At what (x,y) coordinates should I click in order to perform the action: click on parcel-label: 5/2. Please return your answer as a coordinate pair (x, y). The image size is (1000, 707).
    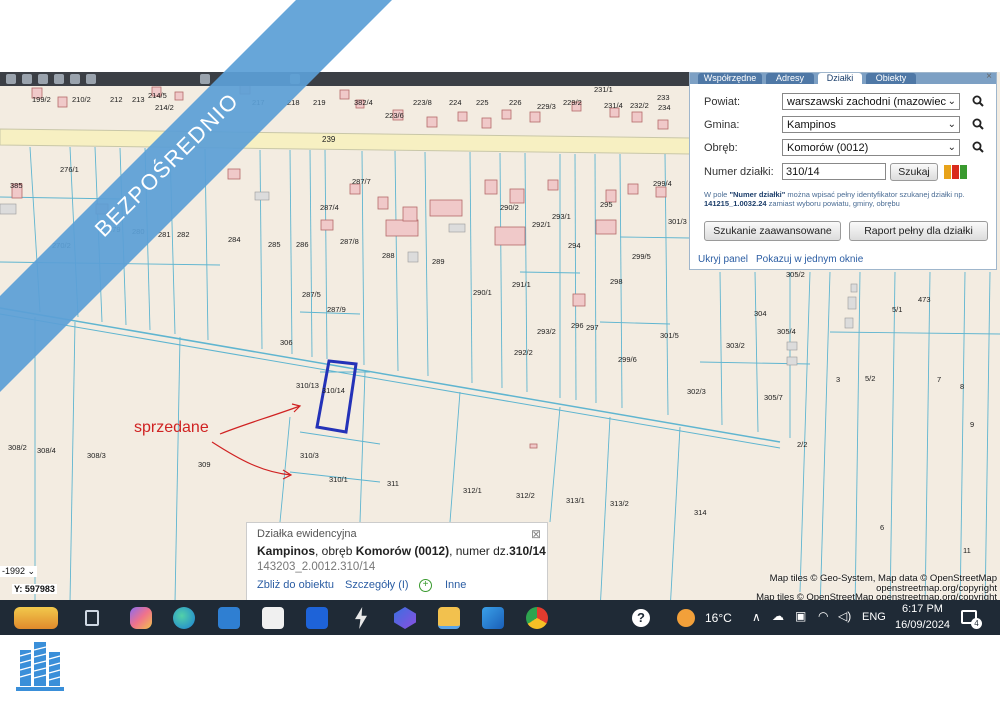
    Looking at the image, I should click on (870, 378).